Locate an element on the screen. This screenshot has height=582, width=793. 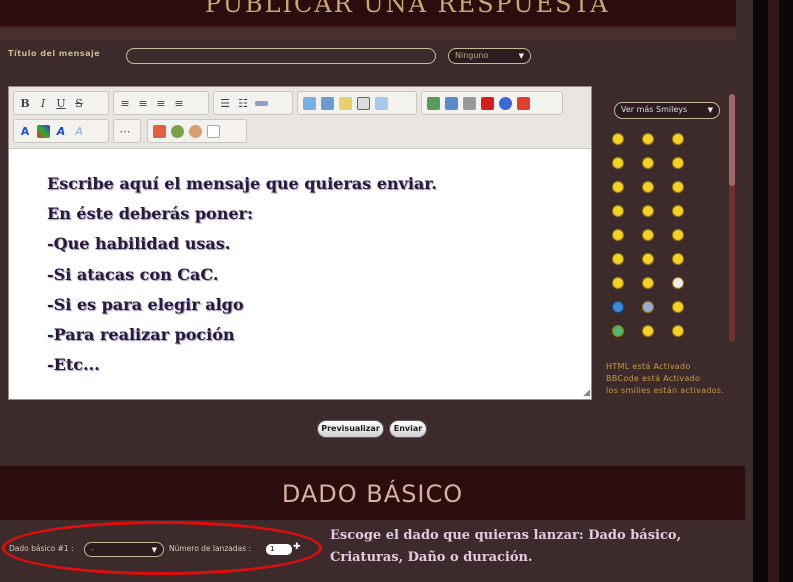
dice-title: DADO BÁSICO is located at coordinates (372, 494).